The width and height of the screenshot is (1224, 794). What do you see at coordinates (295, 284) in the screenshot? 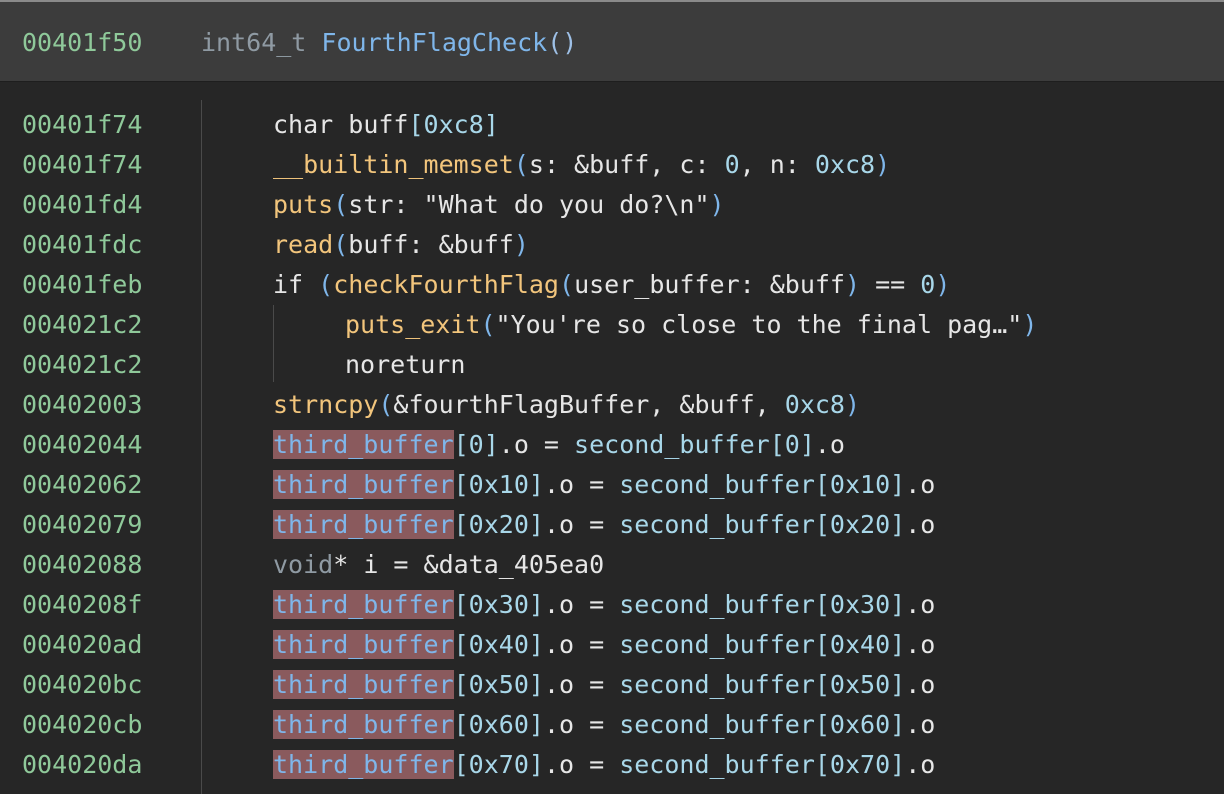
I see `code-token: if` at bounding box center [295, 284].